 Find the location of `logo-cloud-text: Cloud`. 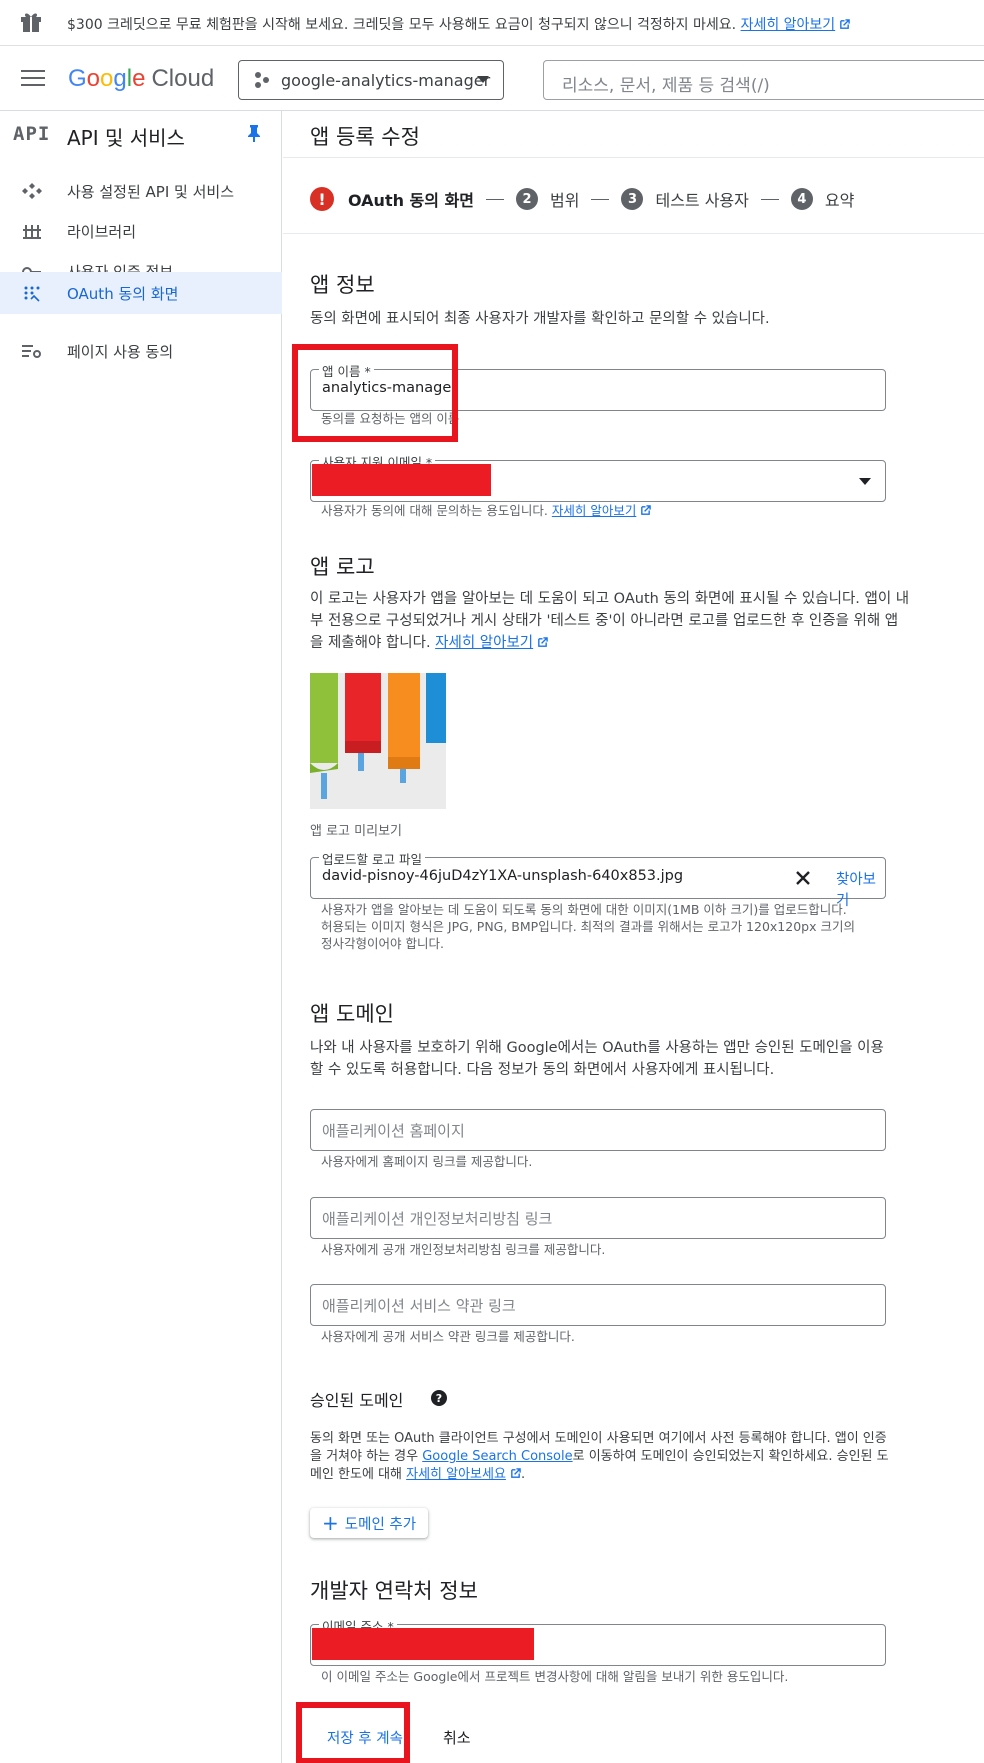

logo-cloud-text: Cloud is located at coordinates (183, 78).